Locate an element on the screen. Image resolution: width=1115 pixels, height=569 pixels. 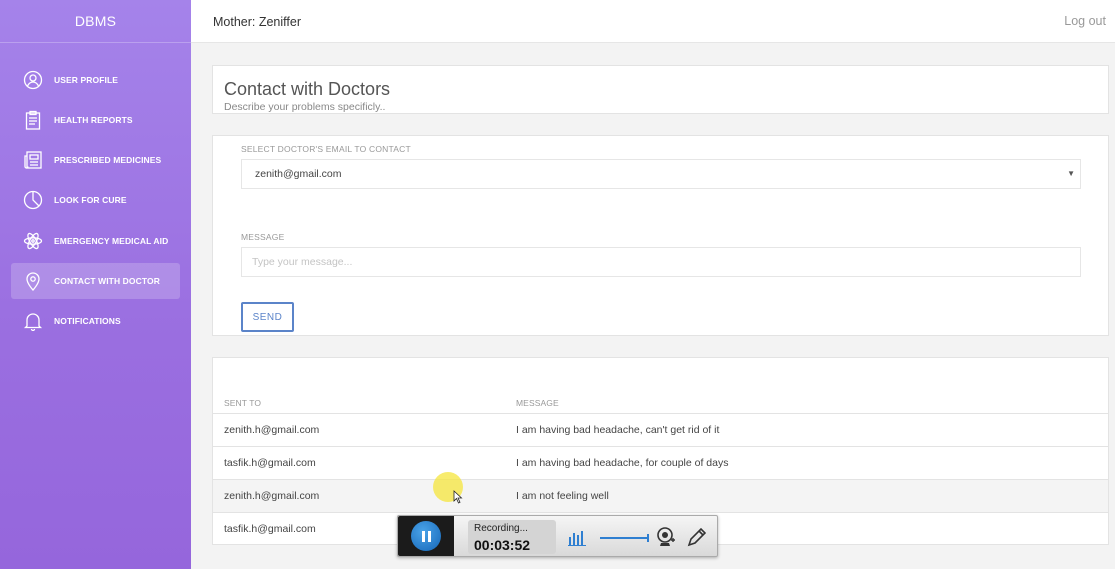
bell-icon is located at coordinates (33, 321).